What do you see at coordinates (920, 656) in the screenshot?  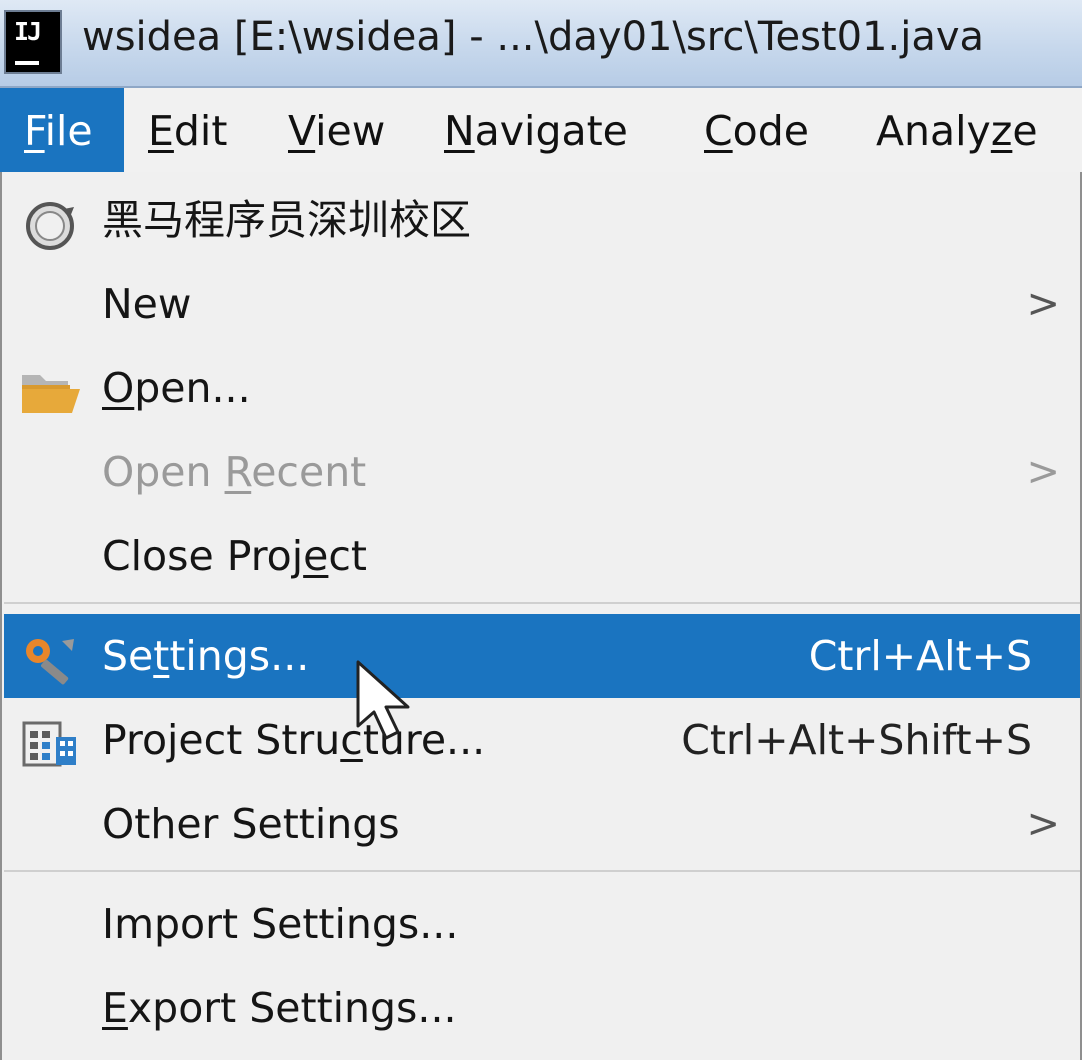 I see `menu-row-shortcut: Ctrl+Alt+S` at bounding box center [920, 656].